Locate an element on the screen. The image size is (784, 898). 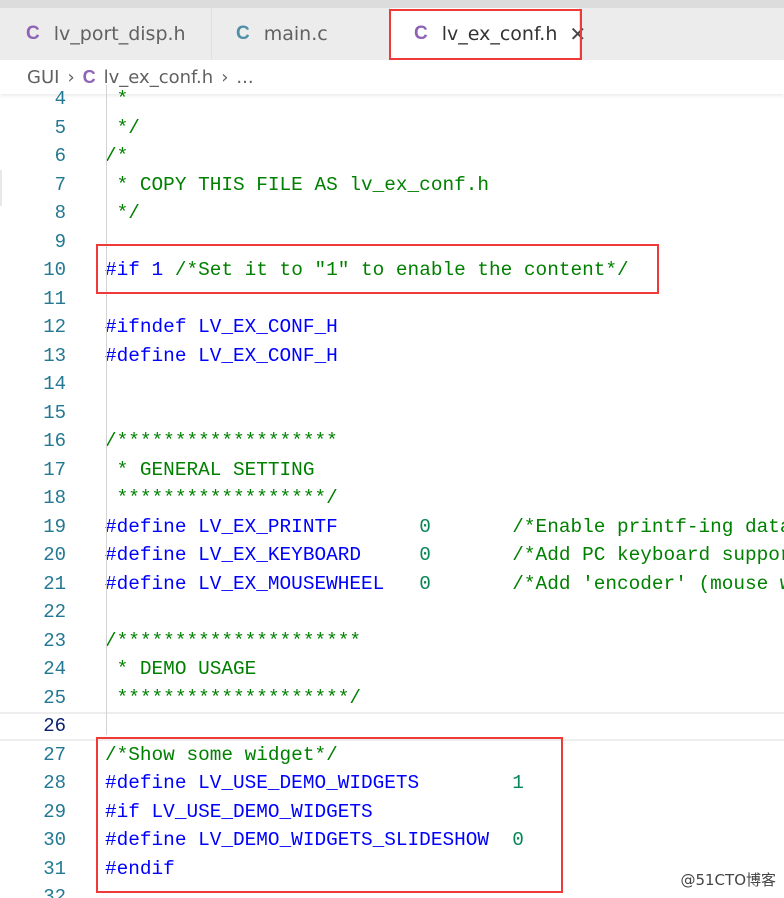
code-token: #define LV_EX_KEYBOARD is located at coordinates (262, 555).